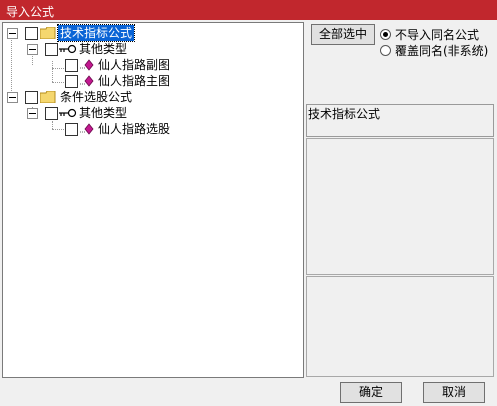 The image size is (497, 406). I want to click on formula-type-panel: 技术指标公式, so click(400, 120).